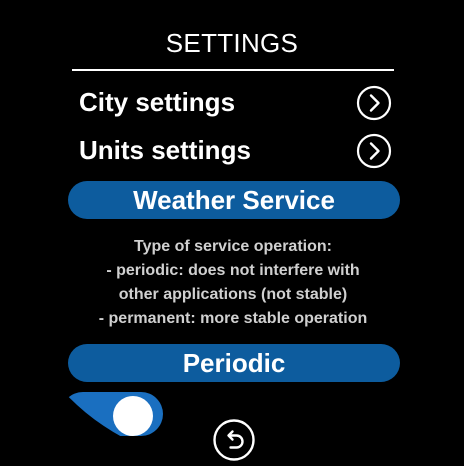 The height and width of the screenshot is (466, 464). Describe the element at coordinates (233, 294) in the screenshot. I see `description-line: other applications (not stable)` at that location.